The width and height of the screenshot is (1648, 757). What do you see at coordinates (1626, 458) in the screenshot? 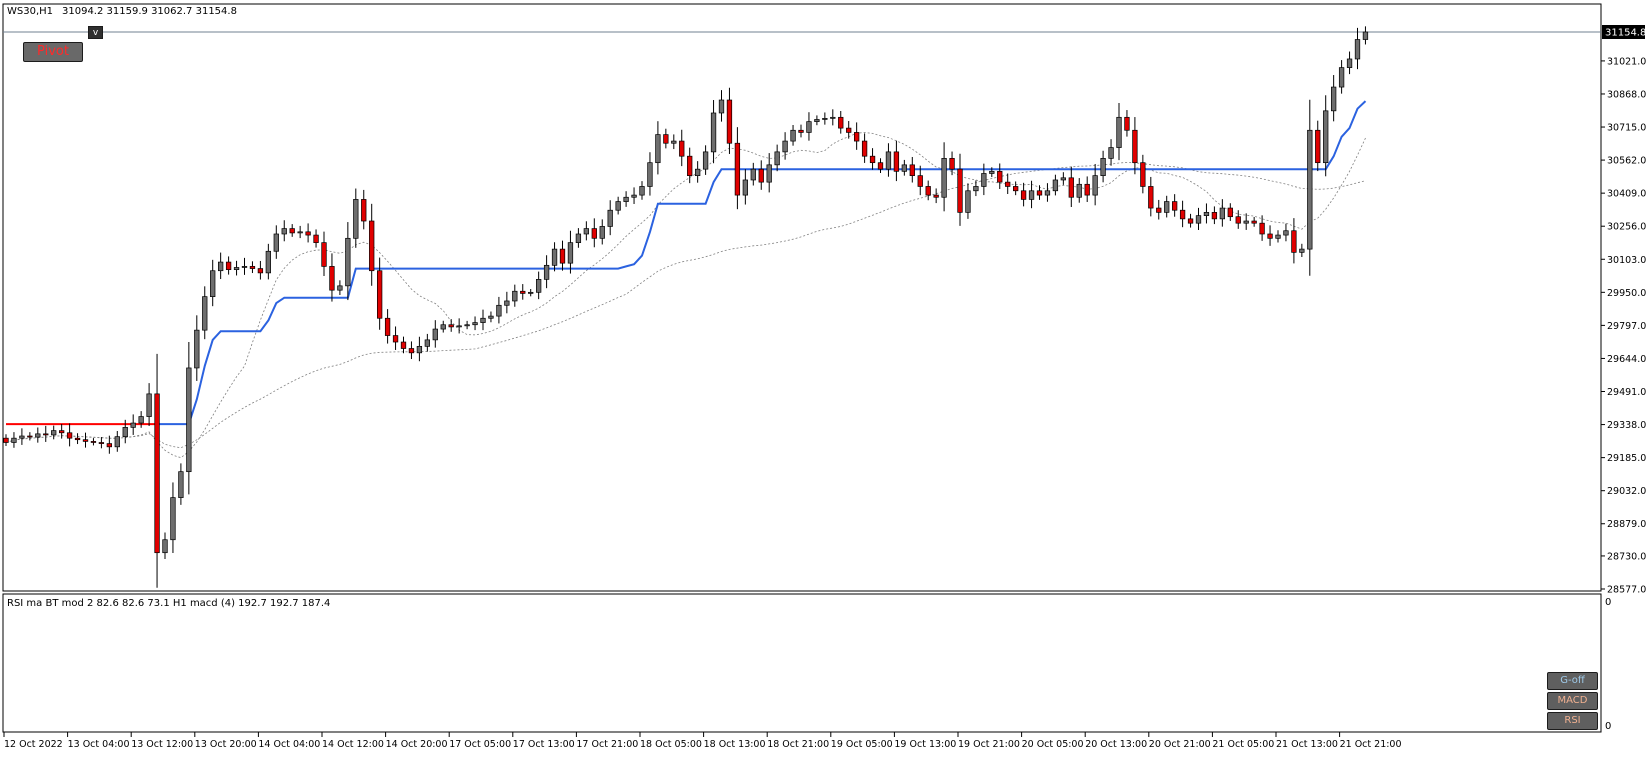
I see `y-tick-label: 29185.0` at bounding box center [1626, 458].